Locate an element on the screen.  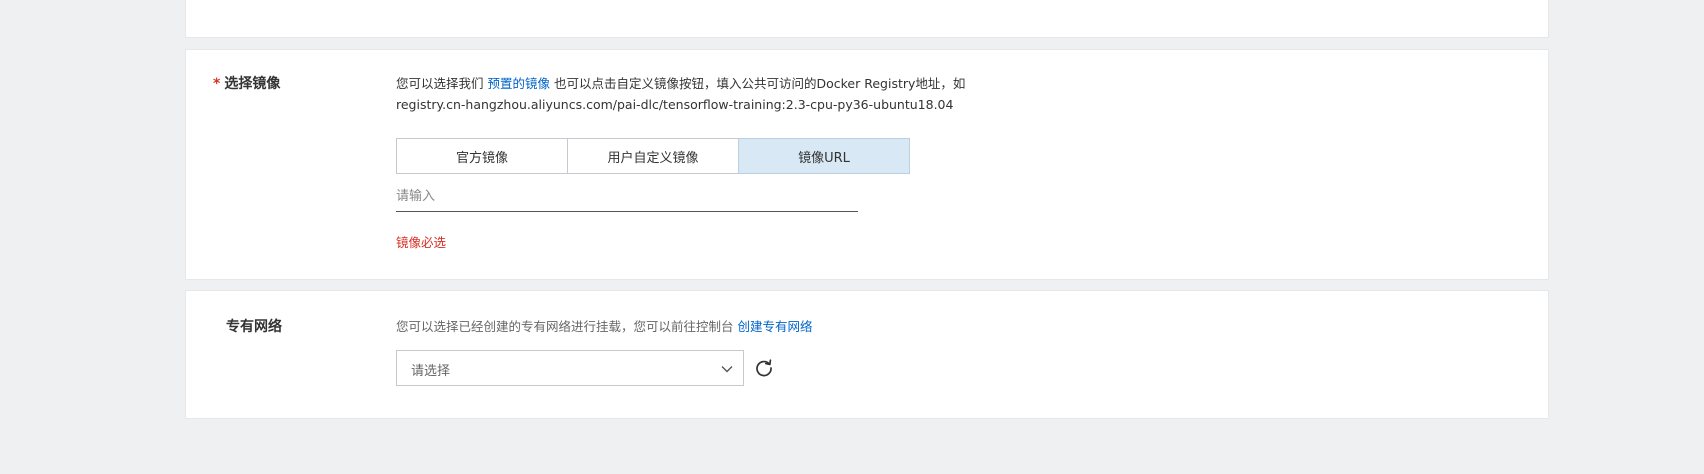
image-description-suffix: 也可以点击自定义镜像按钮，填入公共可访问的Docker Registry地址，如 is located at coordinates (758, 83).